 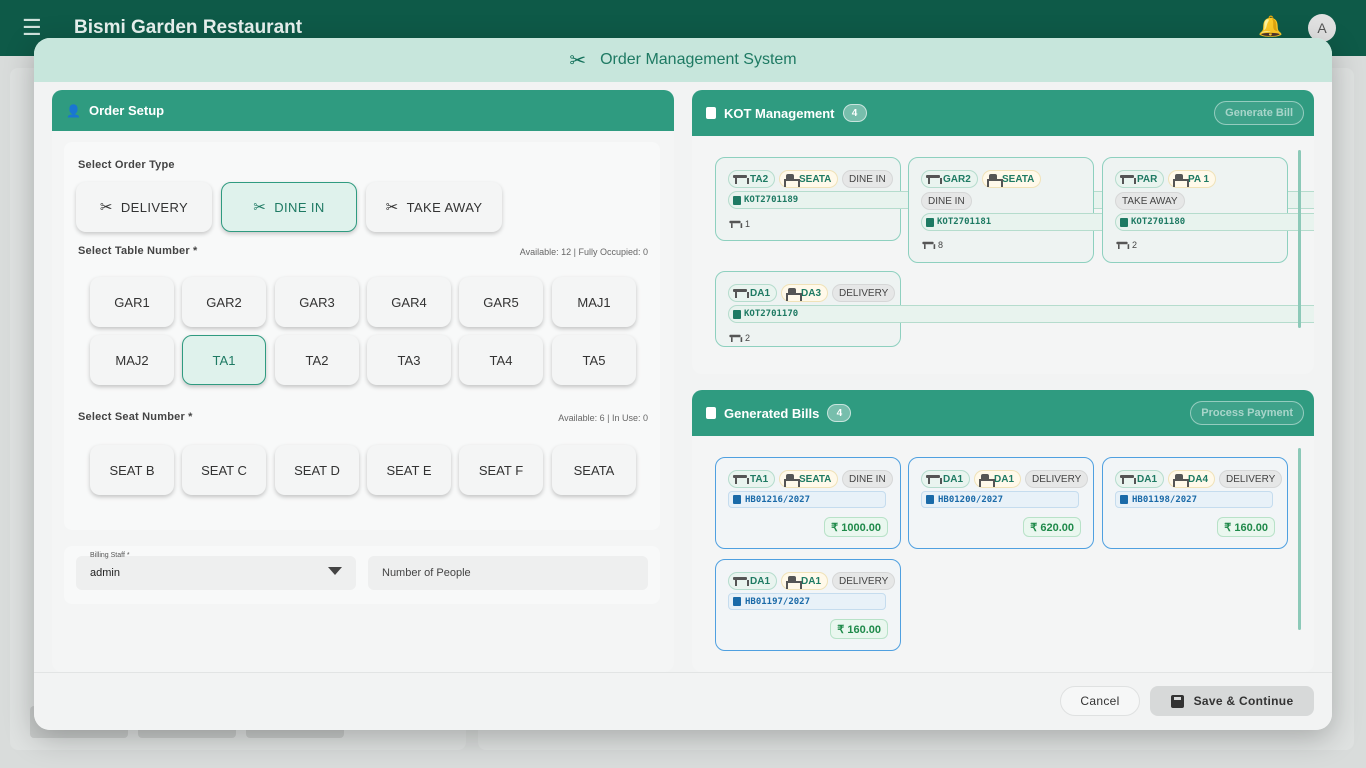 I want to click on order-type-dine-in-button: ✂ DINE IN, so click(x=289, y=207).